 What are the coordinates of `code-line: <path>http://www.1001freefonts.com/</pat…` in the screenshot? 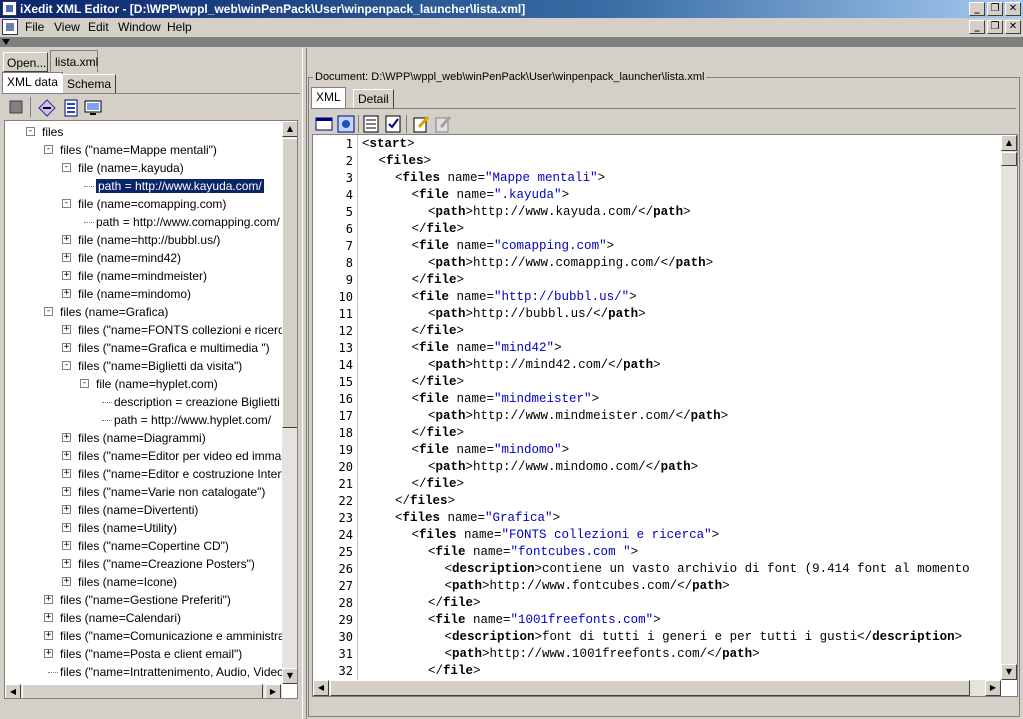 It's located at (602, 654).